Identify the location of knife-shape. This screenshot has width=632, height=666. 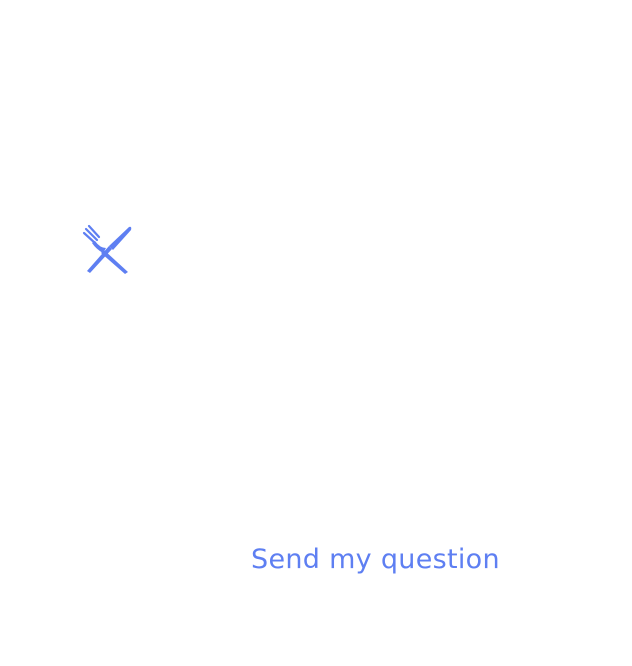
(109, 249).